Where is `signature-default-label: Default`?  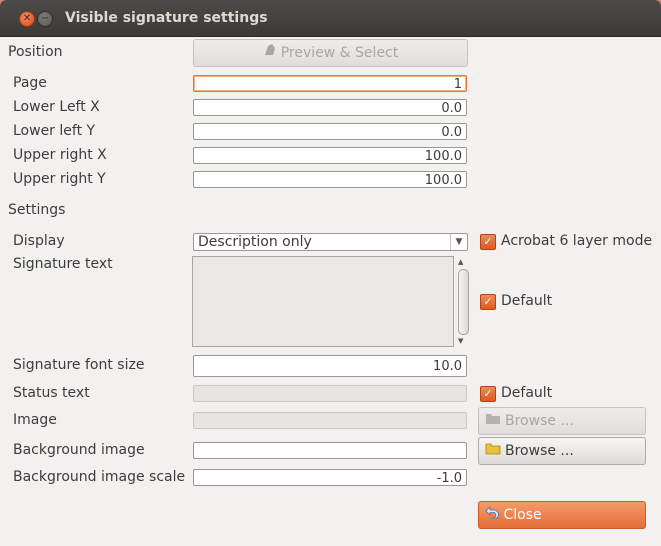
signature-default-label: Default is located at coordinates (527, 301).